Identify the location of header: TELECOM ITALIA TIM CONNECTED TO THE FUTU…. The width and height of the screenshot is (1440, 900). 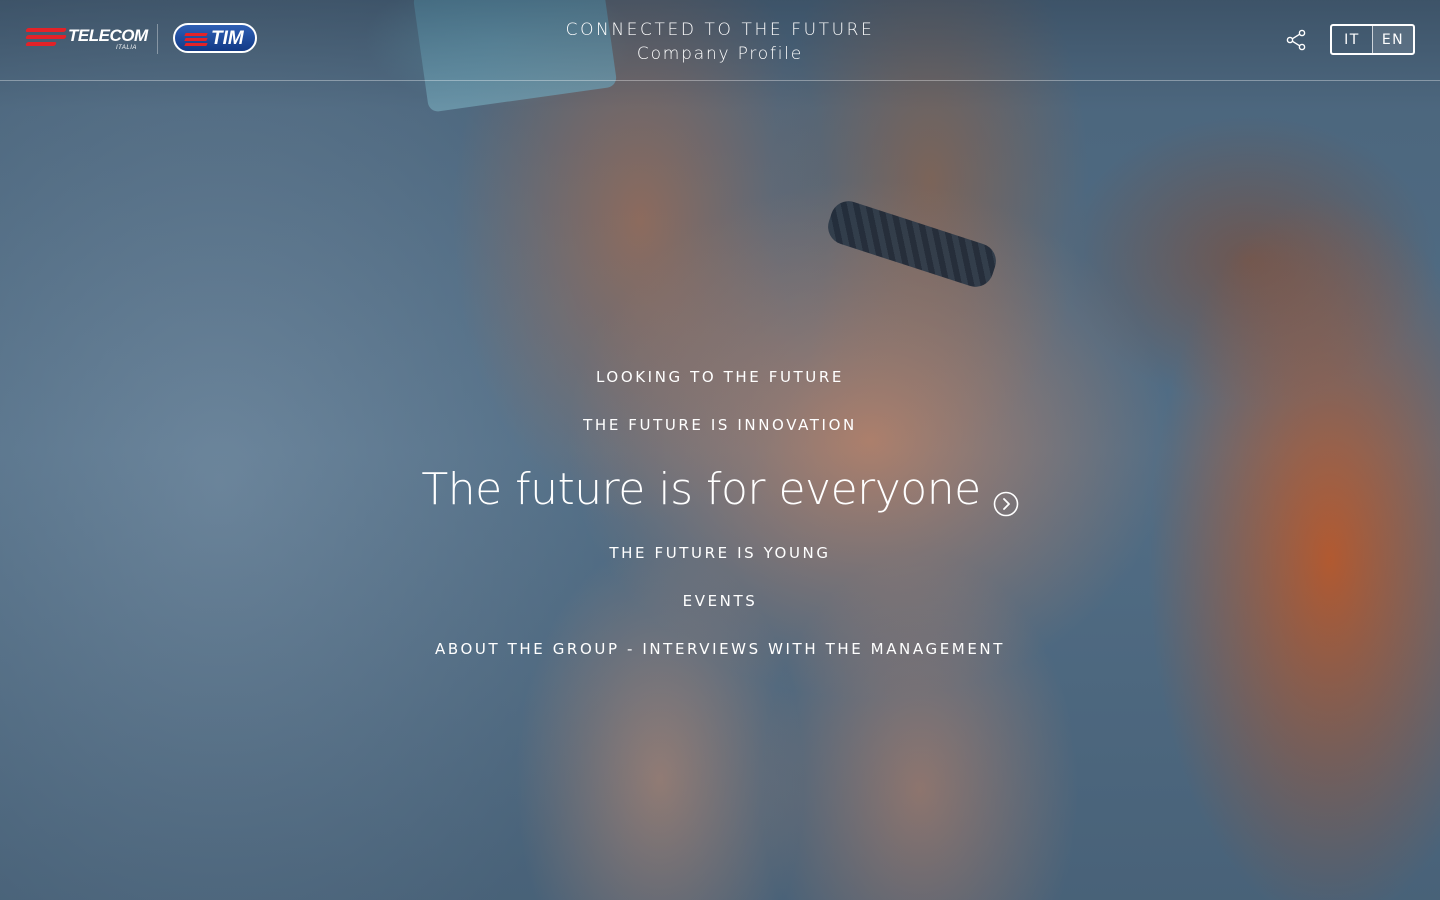
(720, 40).